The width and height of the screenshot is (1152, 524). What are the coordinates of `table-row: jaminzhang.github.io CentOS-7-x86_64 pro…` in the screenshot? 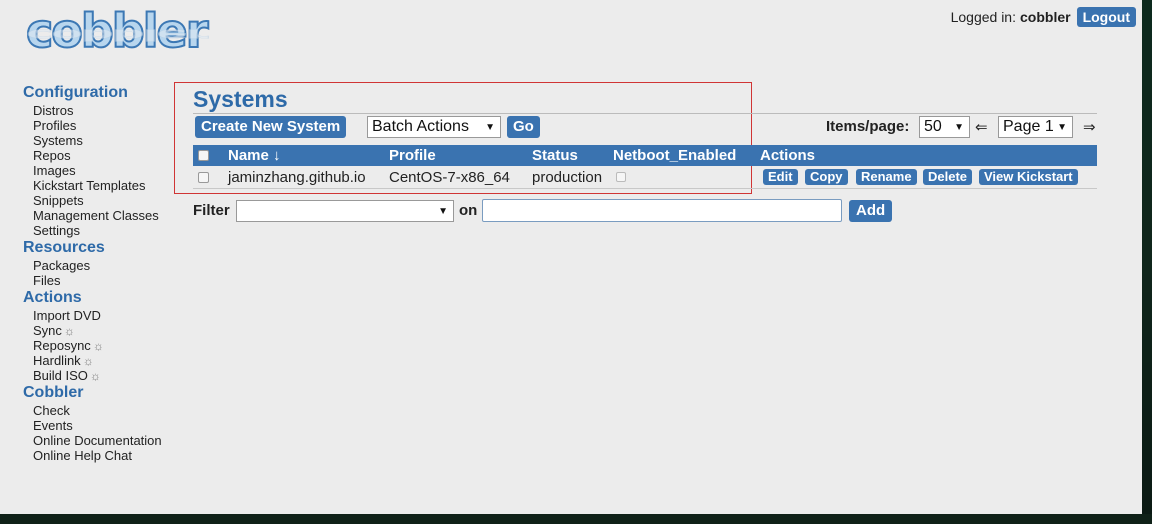 It's located at (645, 177).